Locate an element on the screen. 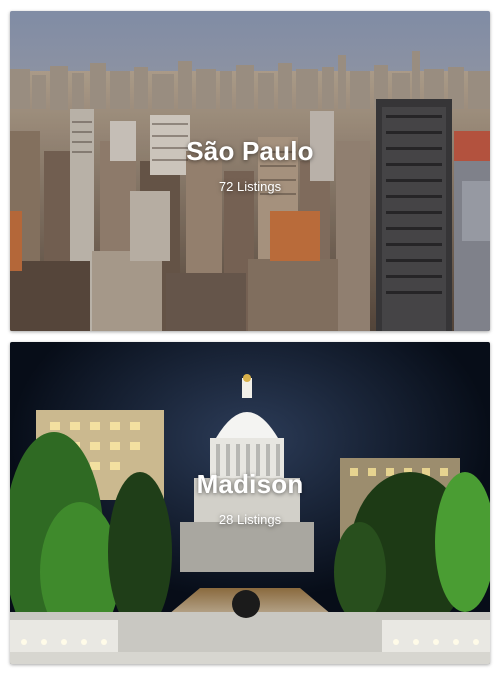 This screenshot has height=673, width=504. city-name: Madison is located at coordinates (250, 484).